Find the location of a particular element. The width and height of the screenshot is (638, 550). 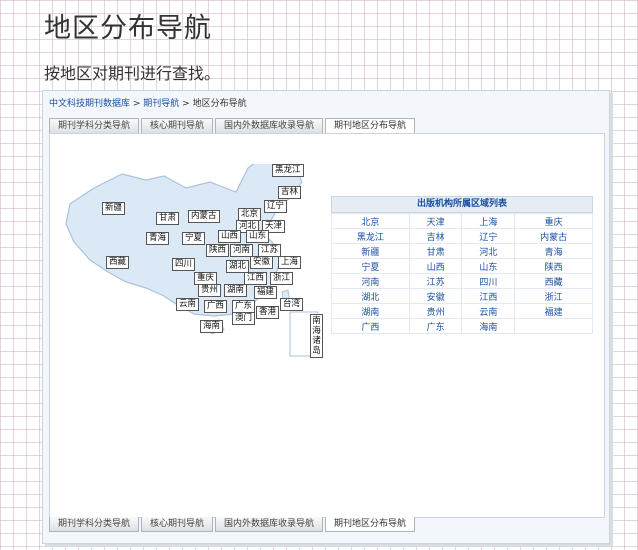

province-hunan: 湖南 is located at coordinates (236, 290).